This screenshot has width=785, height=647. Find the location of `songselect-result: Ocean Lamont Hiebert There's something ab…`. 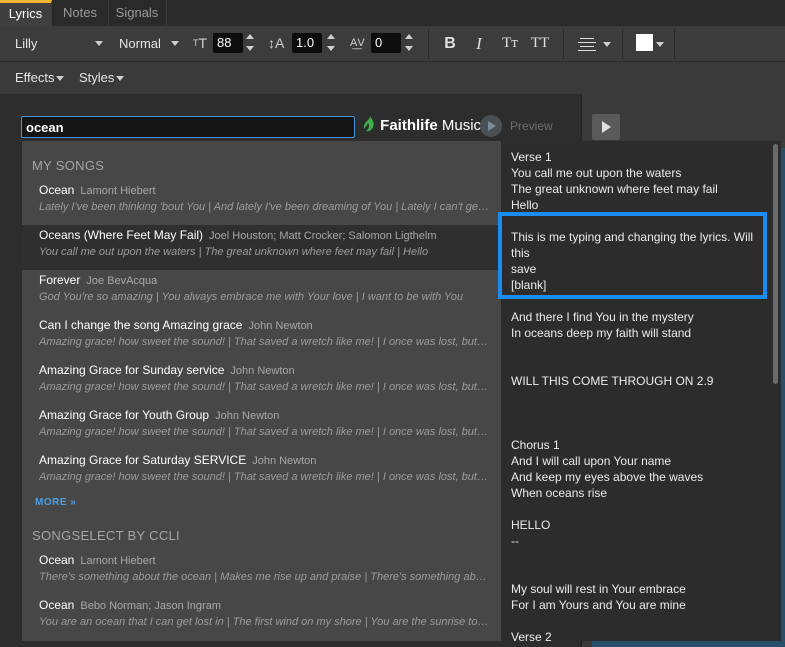

songselect-result: Ocean Lamont Hiebert There's something ab… is located at coordinates (261, 572).